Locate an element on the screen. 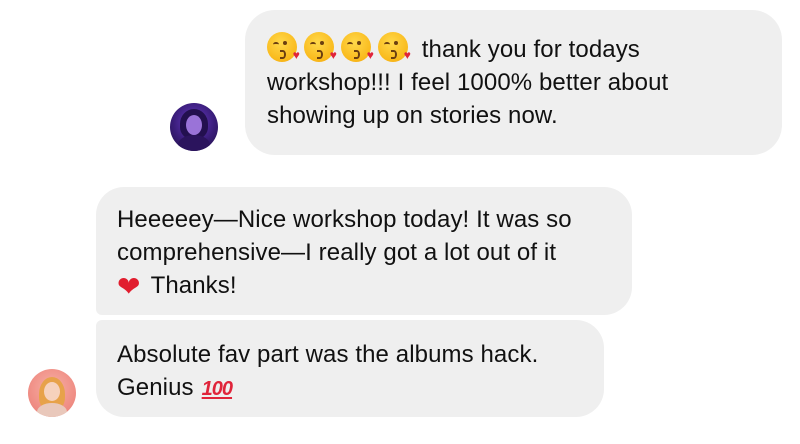  message-text: showing up on stories now. is located at coordinates (412, 115).